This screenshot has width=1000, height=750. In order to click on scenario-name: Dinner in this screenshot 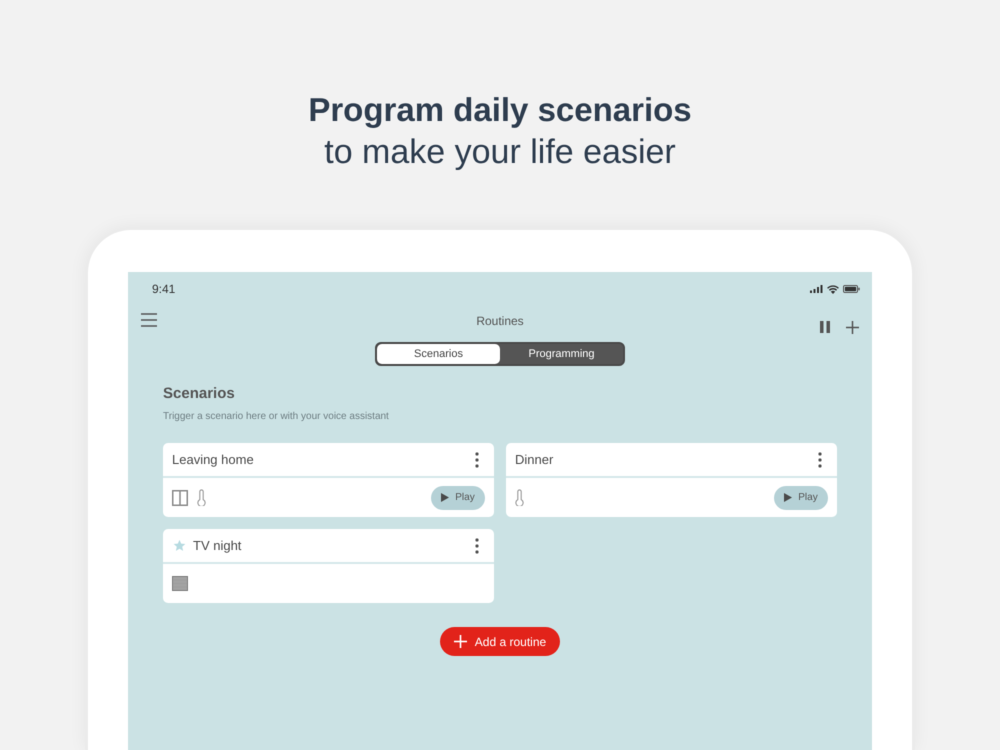, I will do `click(534, 459)`.